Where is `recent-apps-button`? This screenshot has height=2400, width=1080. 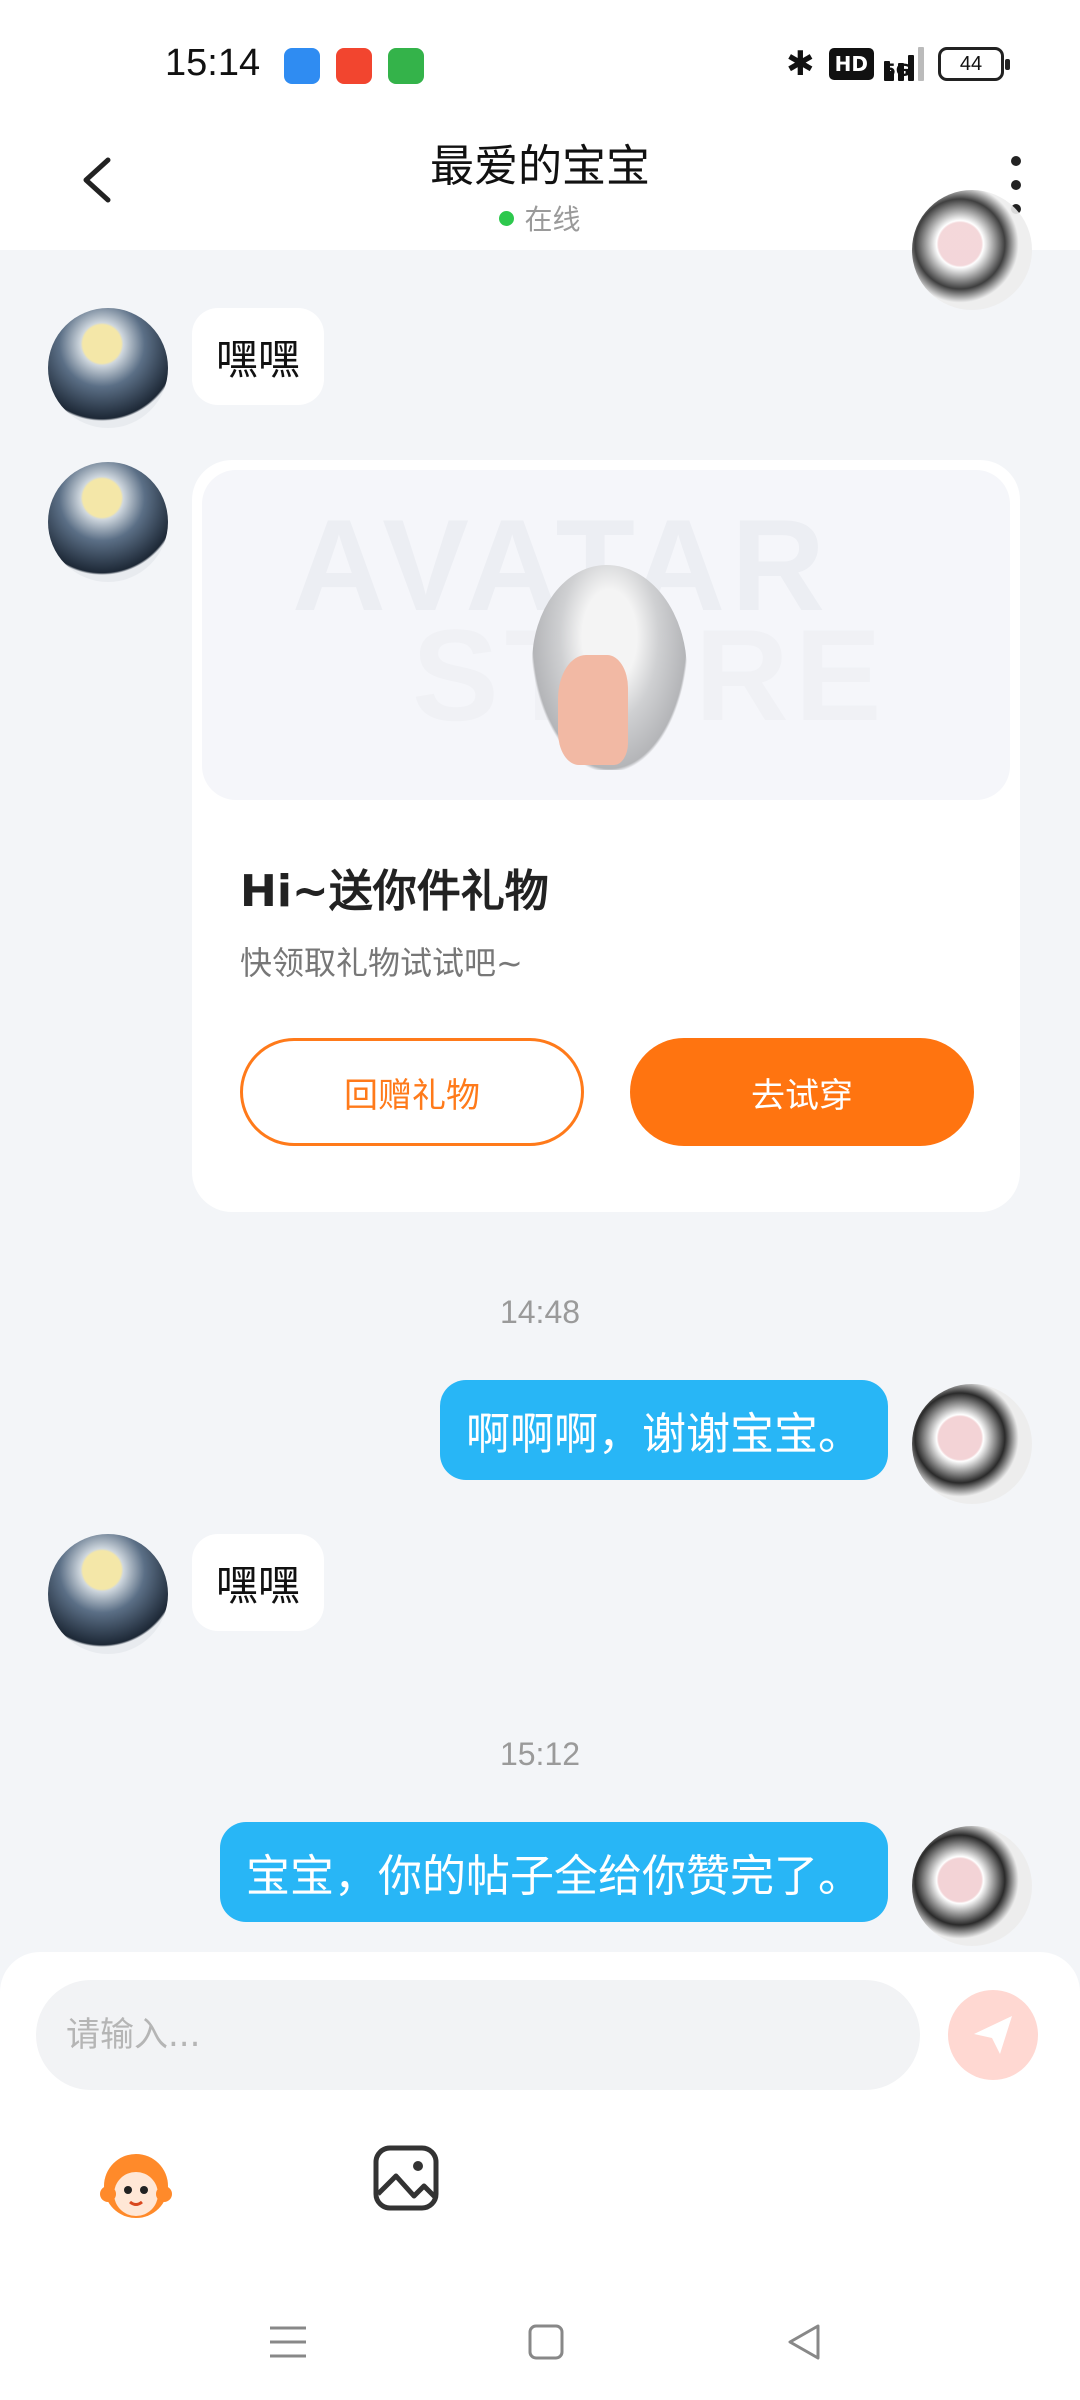 recent-apps-button is located at coordinates (288, 2342).